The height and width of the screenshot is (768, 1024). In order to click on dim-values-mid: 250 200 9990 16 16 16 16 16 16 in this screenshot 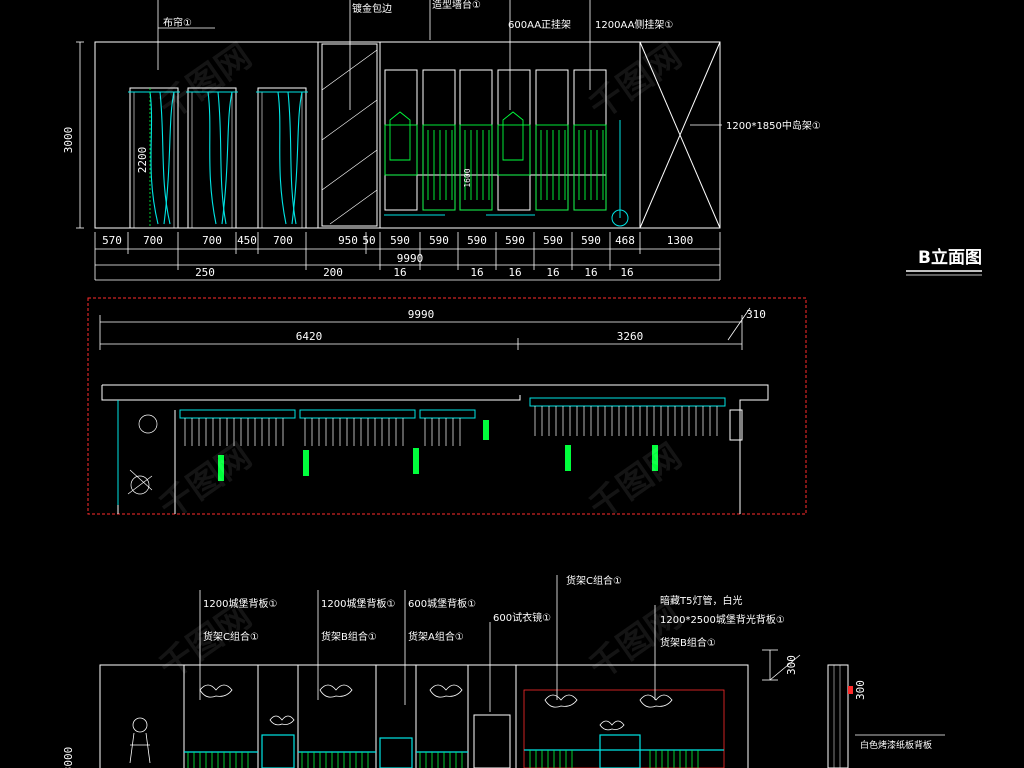, I will do `click(414, 265)`.